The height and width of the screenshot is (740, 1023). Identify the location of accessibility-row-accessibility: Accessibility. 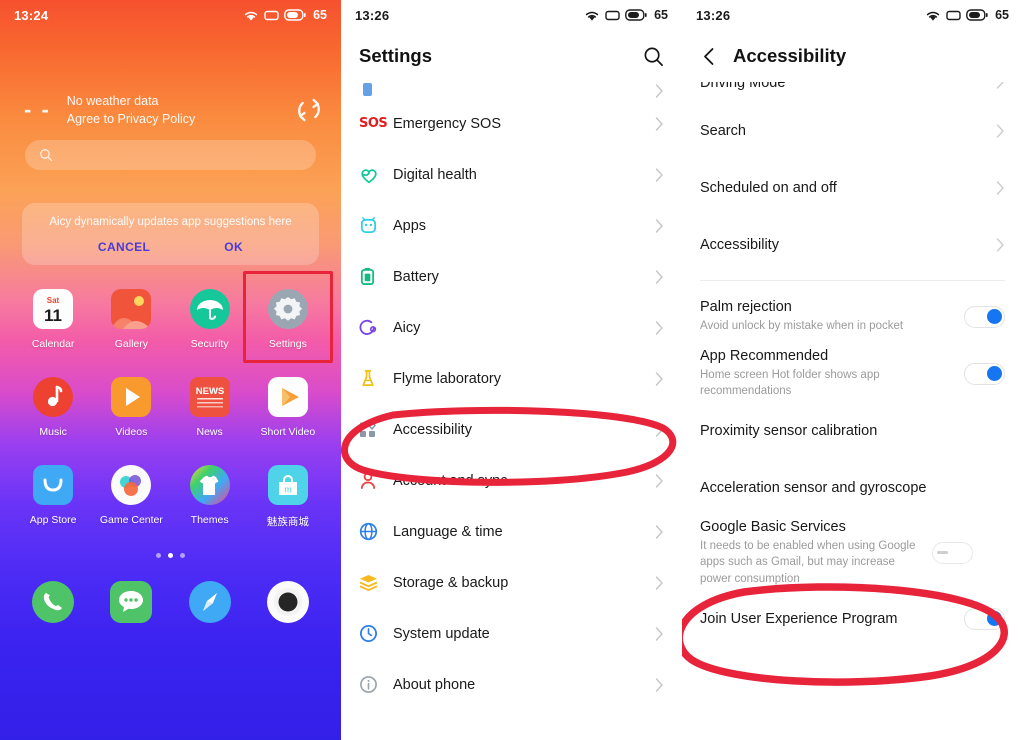
(852, 244).